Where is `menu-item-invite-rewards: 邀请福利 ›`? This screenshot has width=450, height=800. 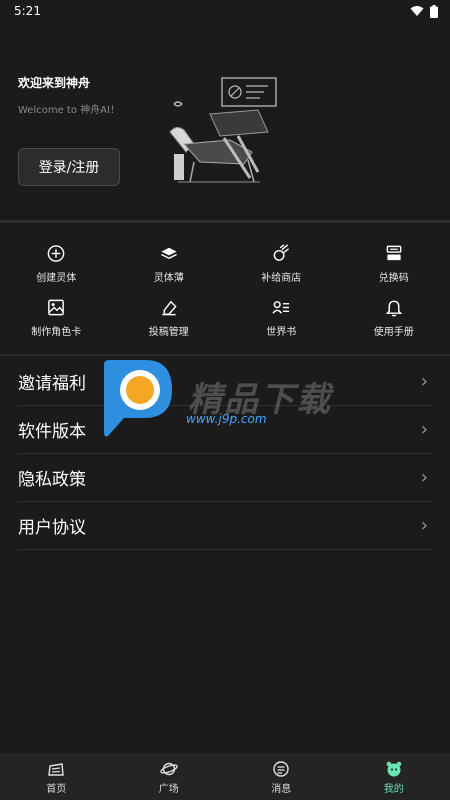
menu-item-invite-rewards: 邀请福利 › is located at coordinates (225, 382).